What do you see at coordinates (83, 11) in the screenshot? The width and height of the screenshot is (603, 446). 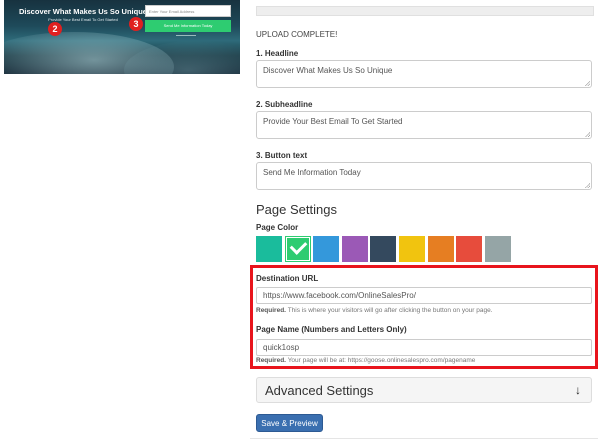 I see `preview-headline: Discover What Makes Us So Unique` at bounding box center [83, 11].